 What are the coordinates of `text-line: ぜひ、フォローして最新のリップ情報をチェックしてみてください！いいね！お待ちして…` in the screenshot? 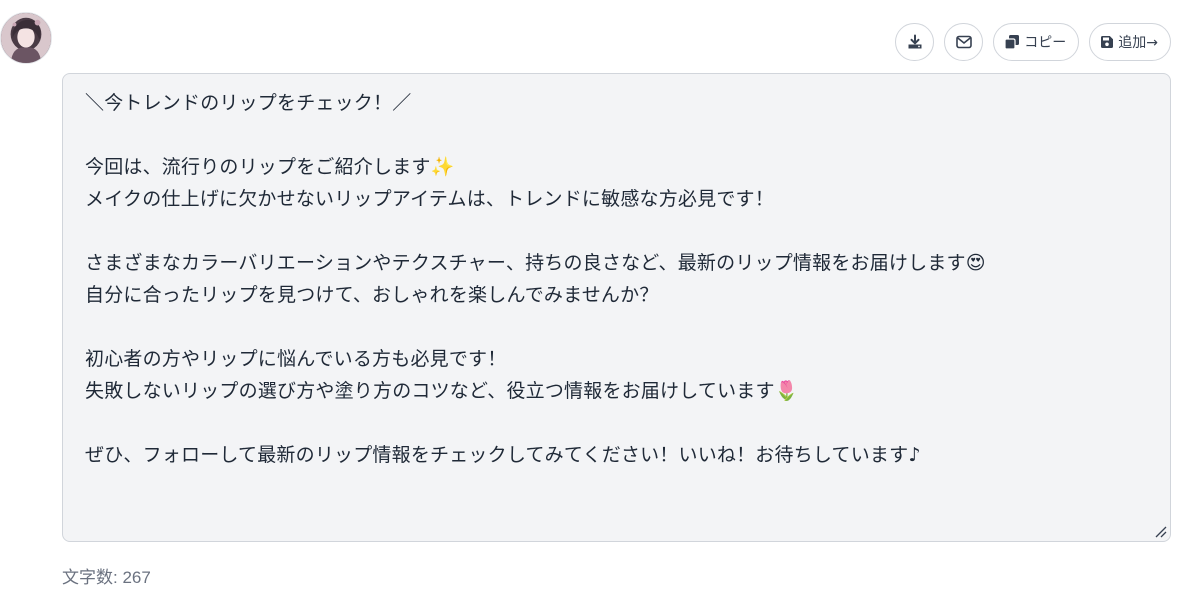 It's located at (503, 455).